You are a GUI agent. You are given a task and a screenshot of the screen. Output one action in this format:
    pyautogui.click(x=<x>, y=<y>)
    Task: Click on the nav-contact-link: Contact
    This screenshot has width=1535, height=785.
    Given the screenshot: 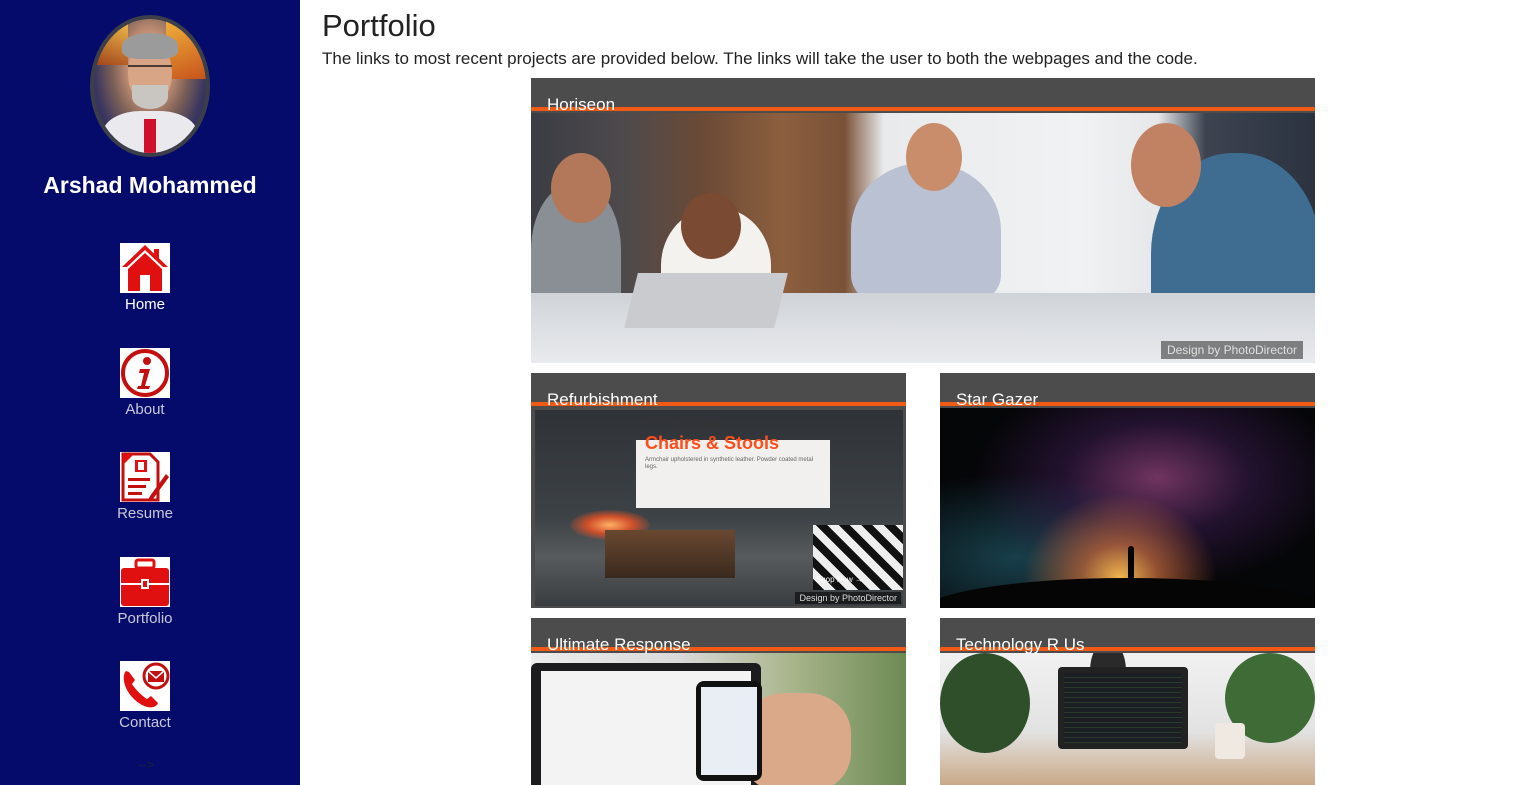 What is the action you would take?
    pyautogui.click(x=145, y=696)
    